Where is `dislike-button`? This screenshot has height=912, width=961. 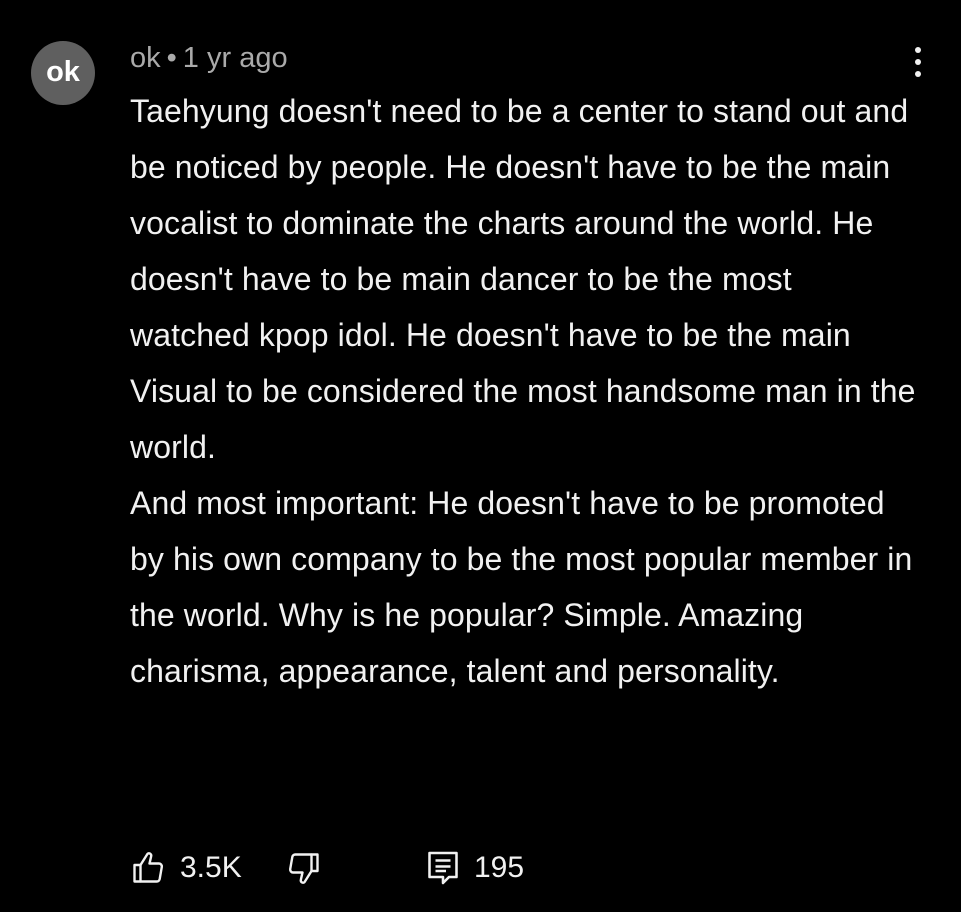
dislike-button is located at coordinates (304, 868).